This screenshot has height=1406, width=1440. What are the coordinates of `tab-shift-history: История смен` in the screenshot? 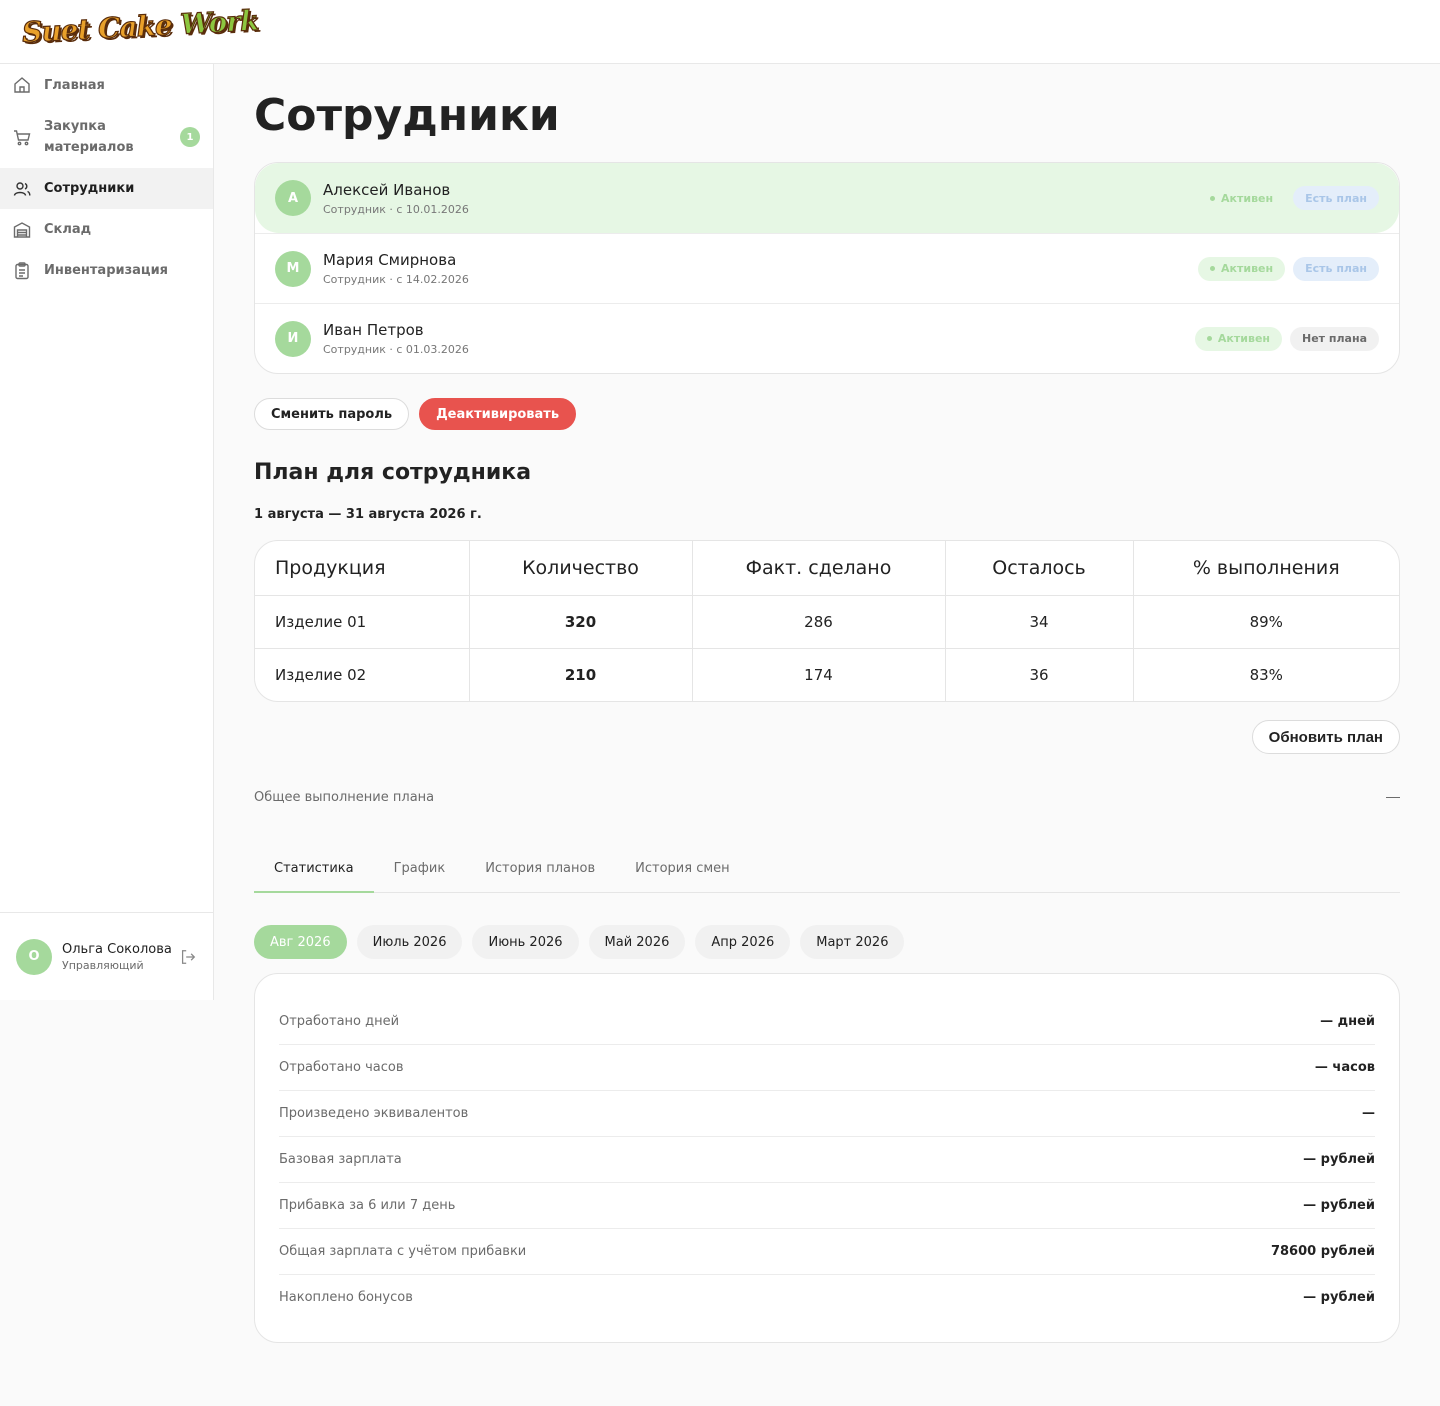 It's located at (682, 870).